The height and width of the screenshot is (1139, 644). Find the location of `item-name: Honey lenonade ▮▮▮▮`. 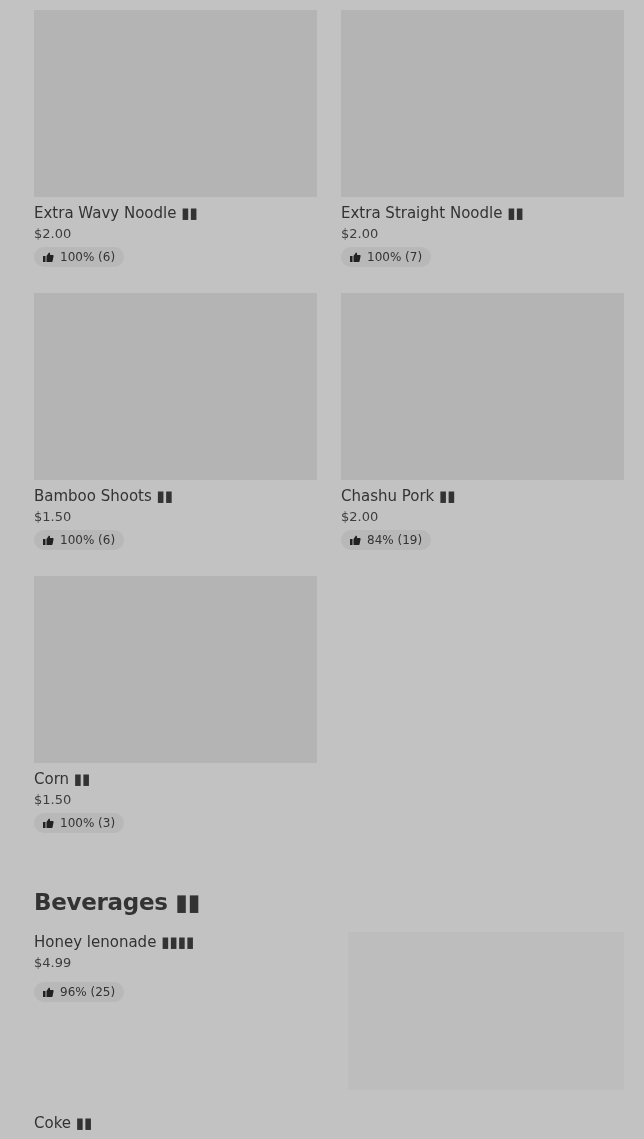

item-name: Honey lenonade ▮▮▮▮ is located at coordinates (115, 941).